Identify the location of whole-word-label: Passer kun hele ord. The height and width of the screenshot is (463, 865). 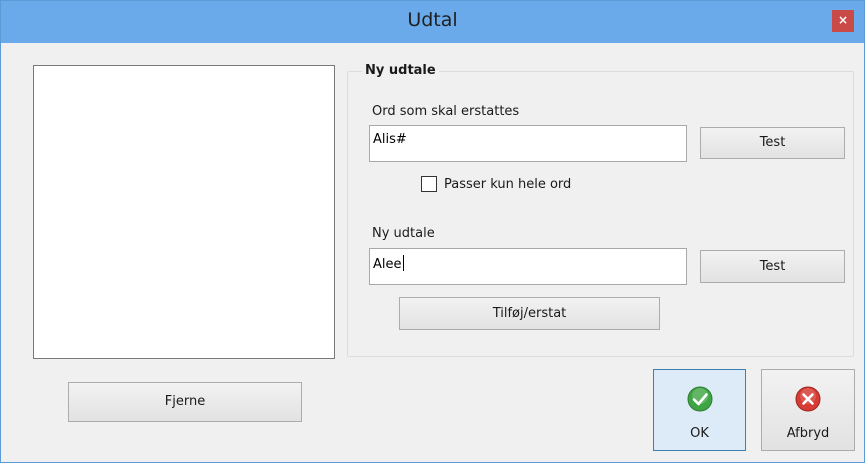
(507, 184).